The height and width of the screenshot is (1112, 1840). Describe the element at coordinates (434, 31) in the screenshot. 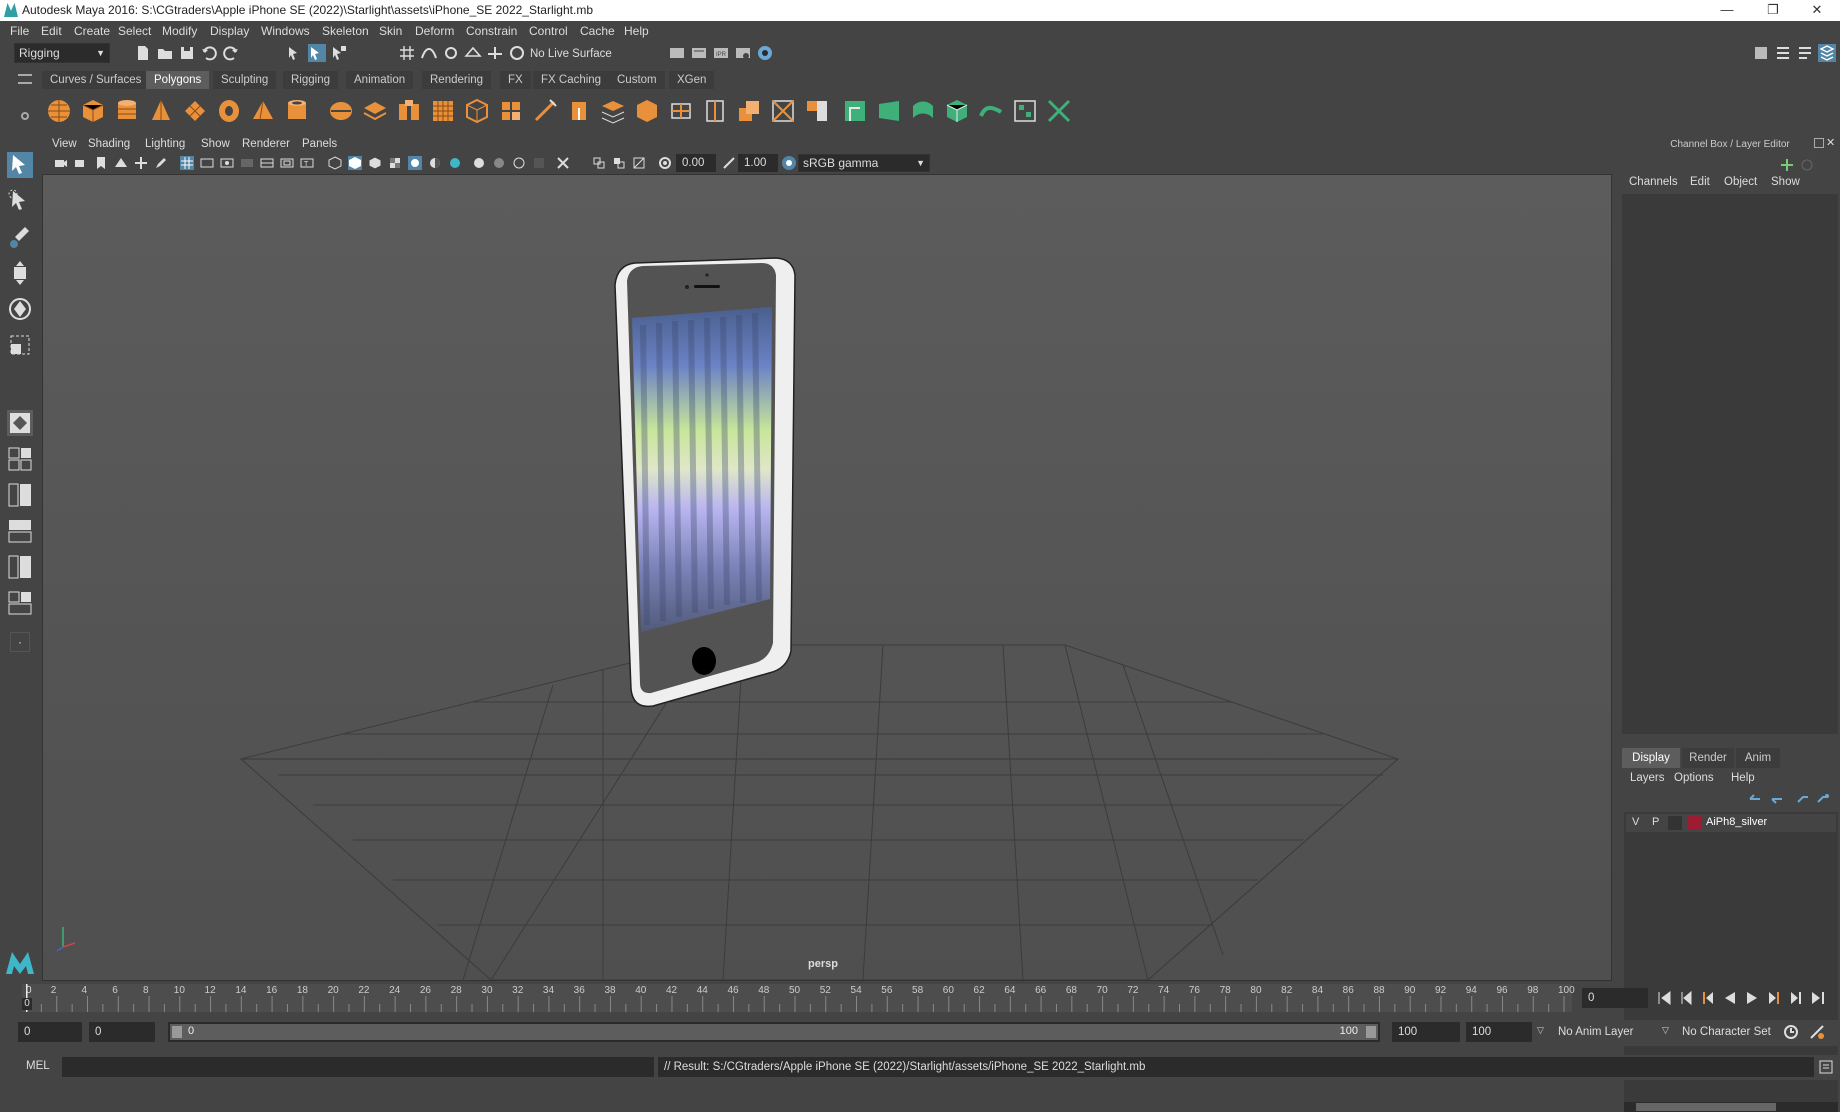

I see `menu-deform: Deform` at that location.